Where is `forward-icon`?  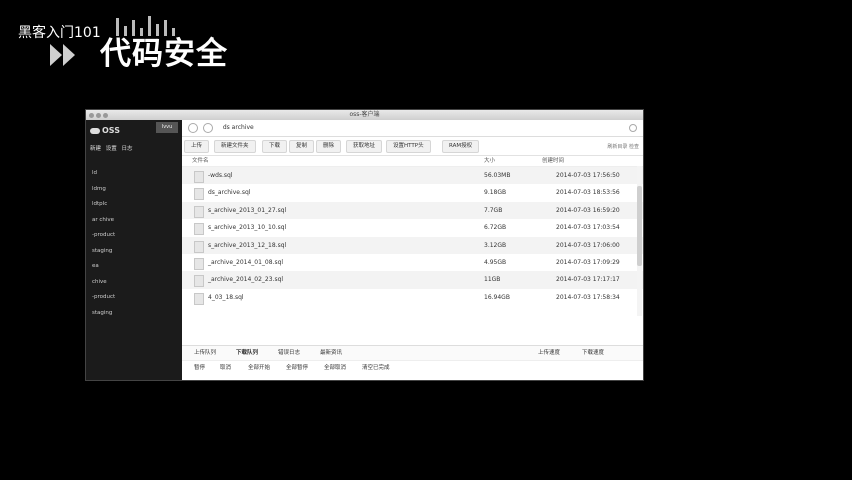 forward-icon is located at coordinates (207, 127).